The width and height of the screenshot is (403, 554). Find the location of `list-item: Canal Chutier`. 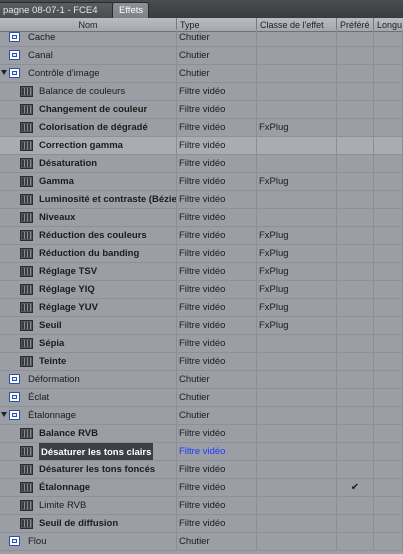

list-item: Canal Chutier is located at coordinates (201, 56).